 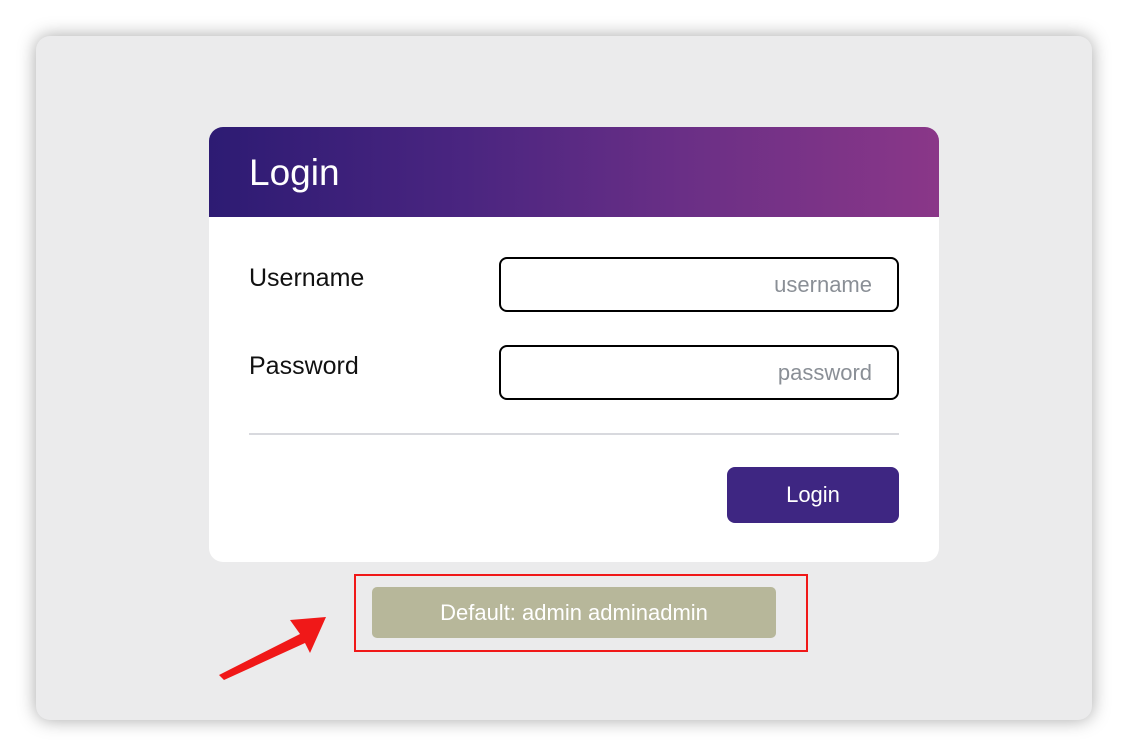 I want to click on default-credentials-hint: Default: admin adminadmin, so click(x=574, y=612).